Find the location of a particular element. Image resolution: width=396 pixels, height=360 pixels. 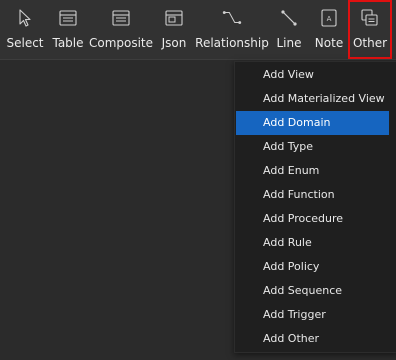

menu-item-add-policy: Add Policy is located at coordinates (312, 267).